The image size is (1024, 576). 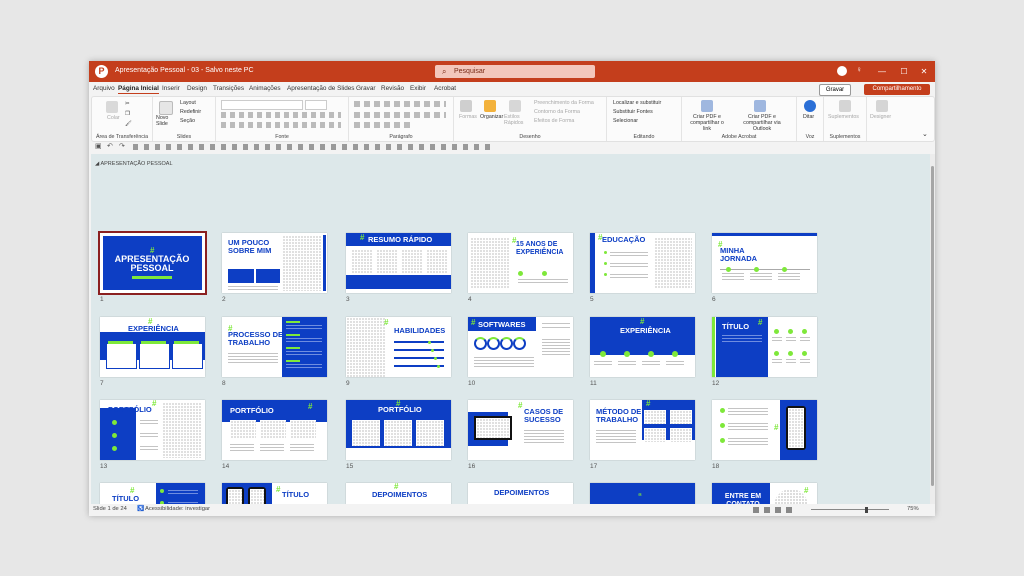 What do you see at coordinates (445, 88) in the screenshot?
I see `tab-acrobat: Acrobat` at bounding box center [445, 88].